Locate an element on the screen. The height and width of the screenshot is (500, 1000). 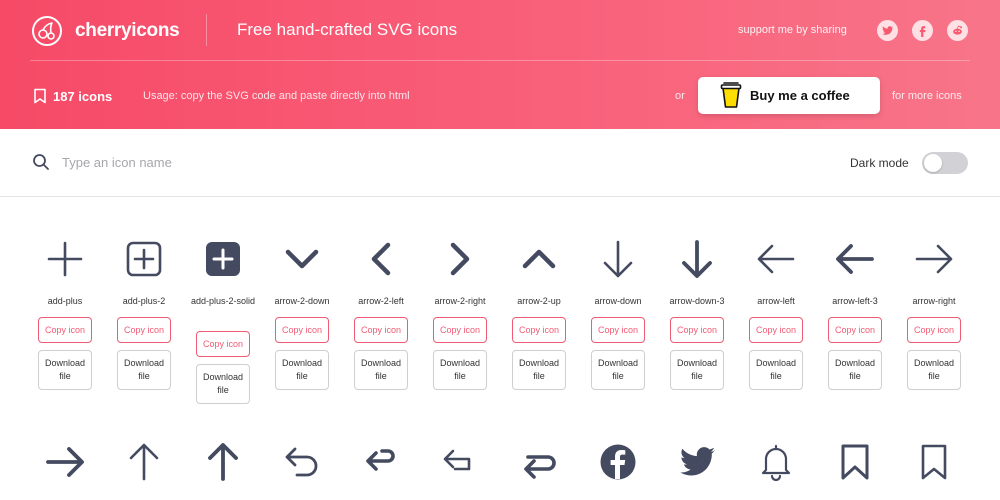
bookmark-2-icon is located at coordinates (934, 462).